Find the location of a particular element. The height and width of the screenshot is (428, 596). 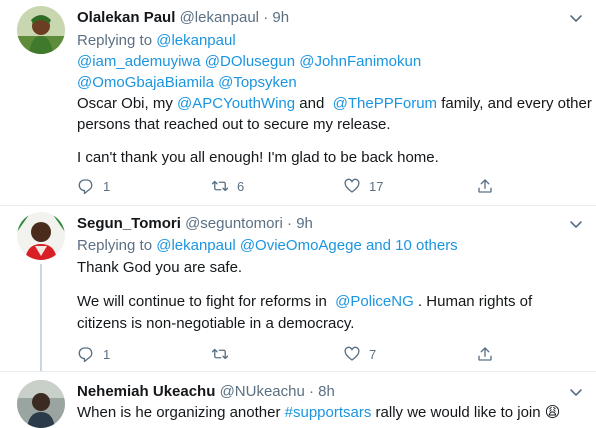

tweet-text-fragment: Oscar Obi, my is located at coordinates (127, 103).